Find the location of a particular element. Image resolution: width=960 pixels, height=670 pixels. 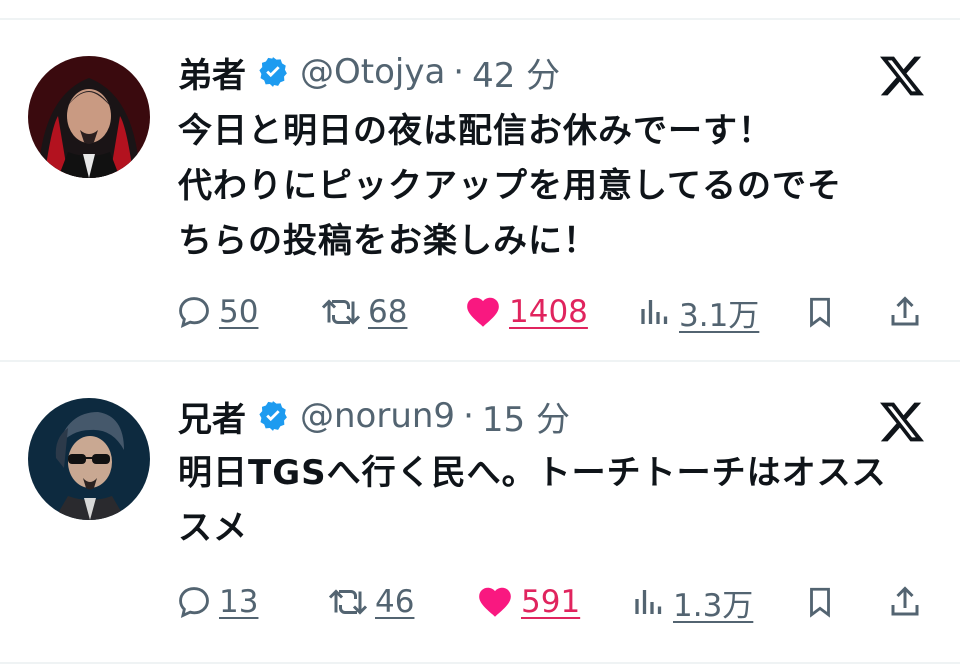

bottom-divider is located at coordinates (480, 663).